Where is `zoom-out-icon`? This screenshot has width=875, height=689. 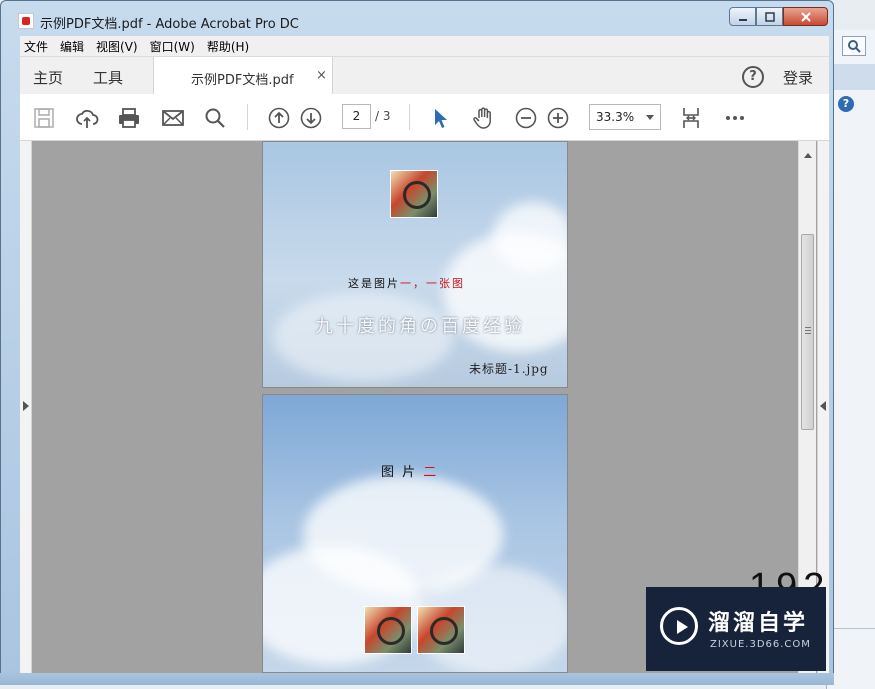 zoom-out-icon is located at coordinates (526, 118).